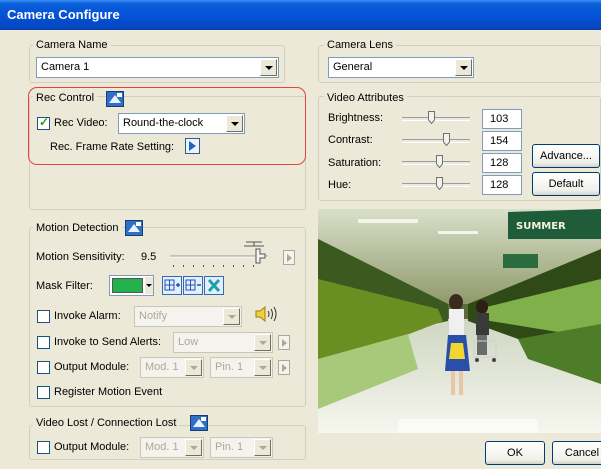 The width and height of the screenshot is (601, 469). I want to click on camera-lens-legend: Camera Lens, so click(360, 45).